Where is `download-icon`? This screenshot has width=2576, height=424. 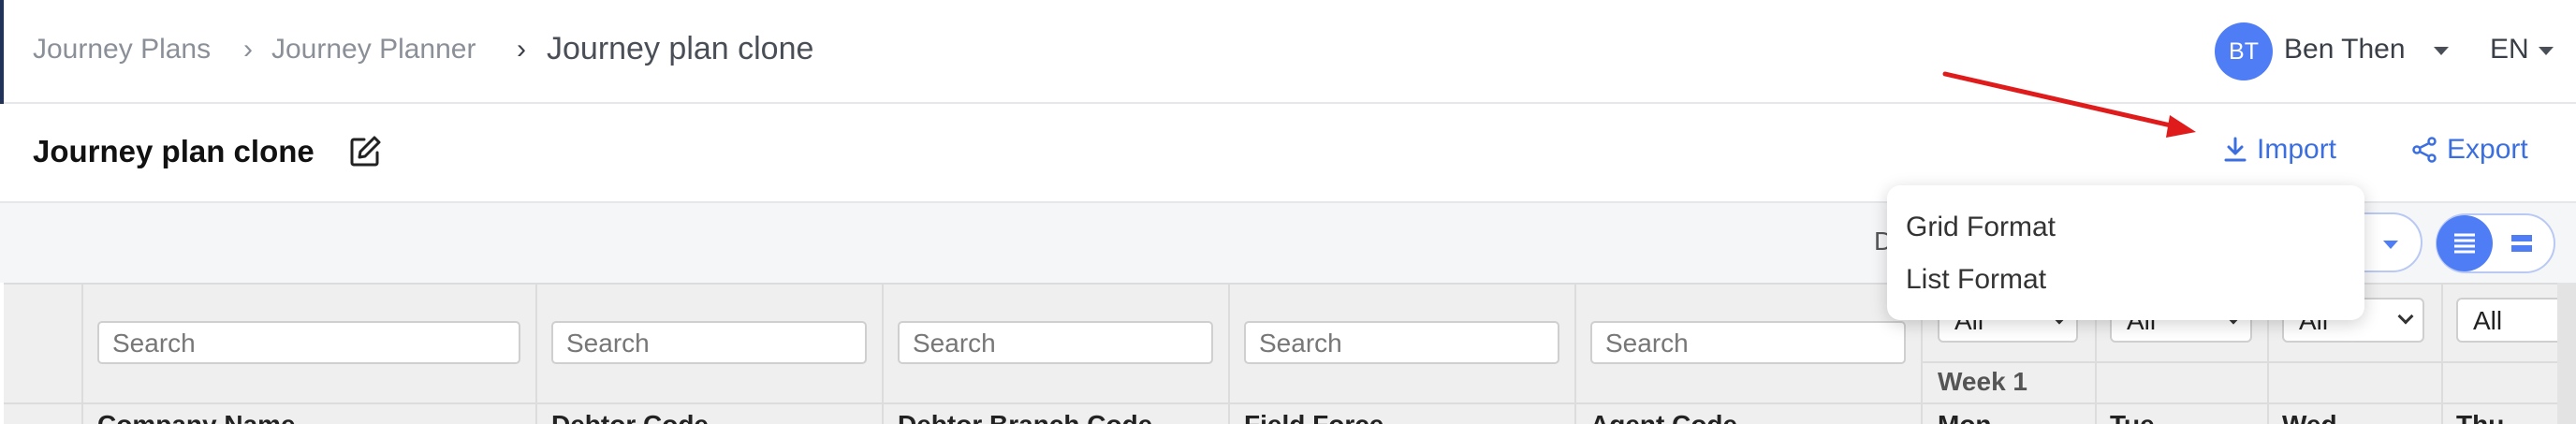 download-icon is located at coordinates (2236, 149).